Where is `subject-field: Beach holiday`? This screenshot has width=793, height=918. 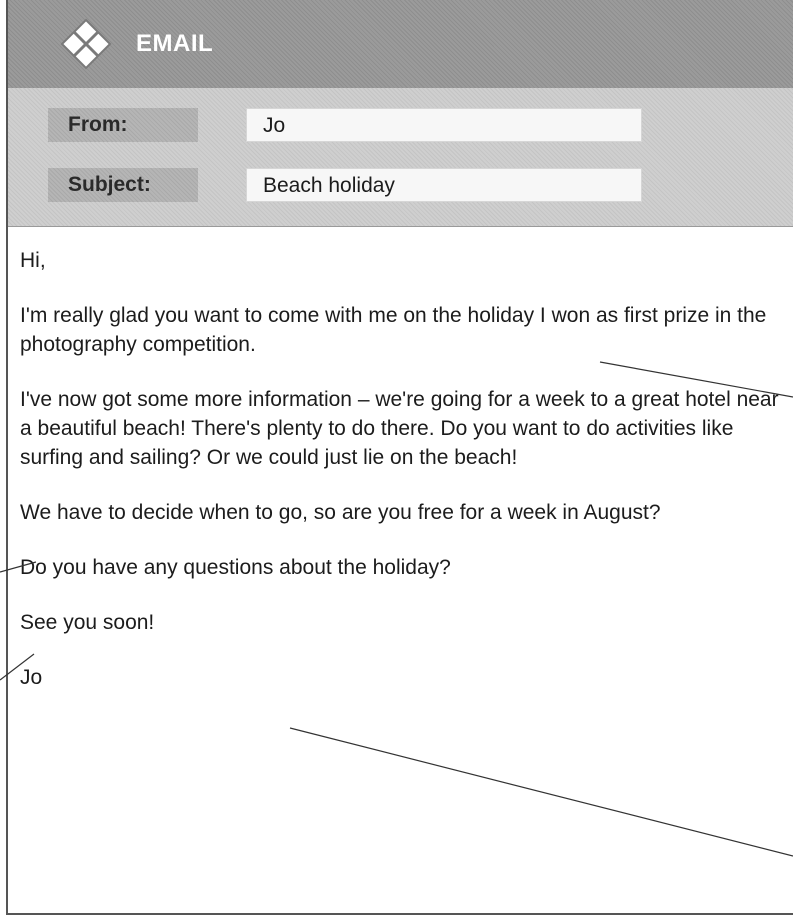
subject-field: Beach holiday is located at coordinates (444, 185).